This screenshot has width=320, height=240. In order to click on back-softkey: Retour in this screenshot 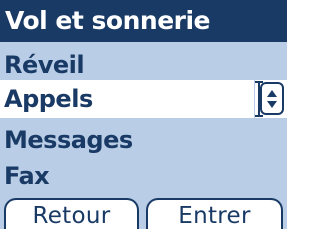, I will do `click(71, 213)`.